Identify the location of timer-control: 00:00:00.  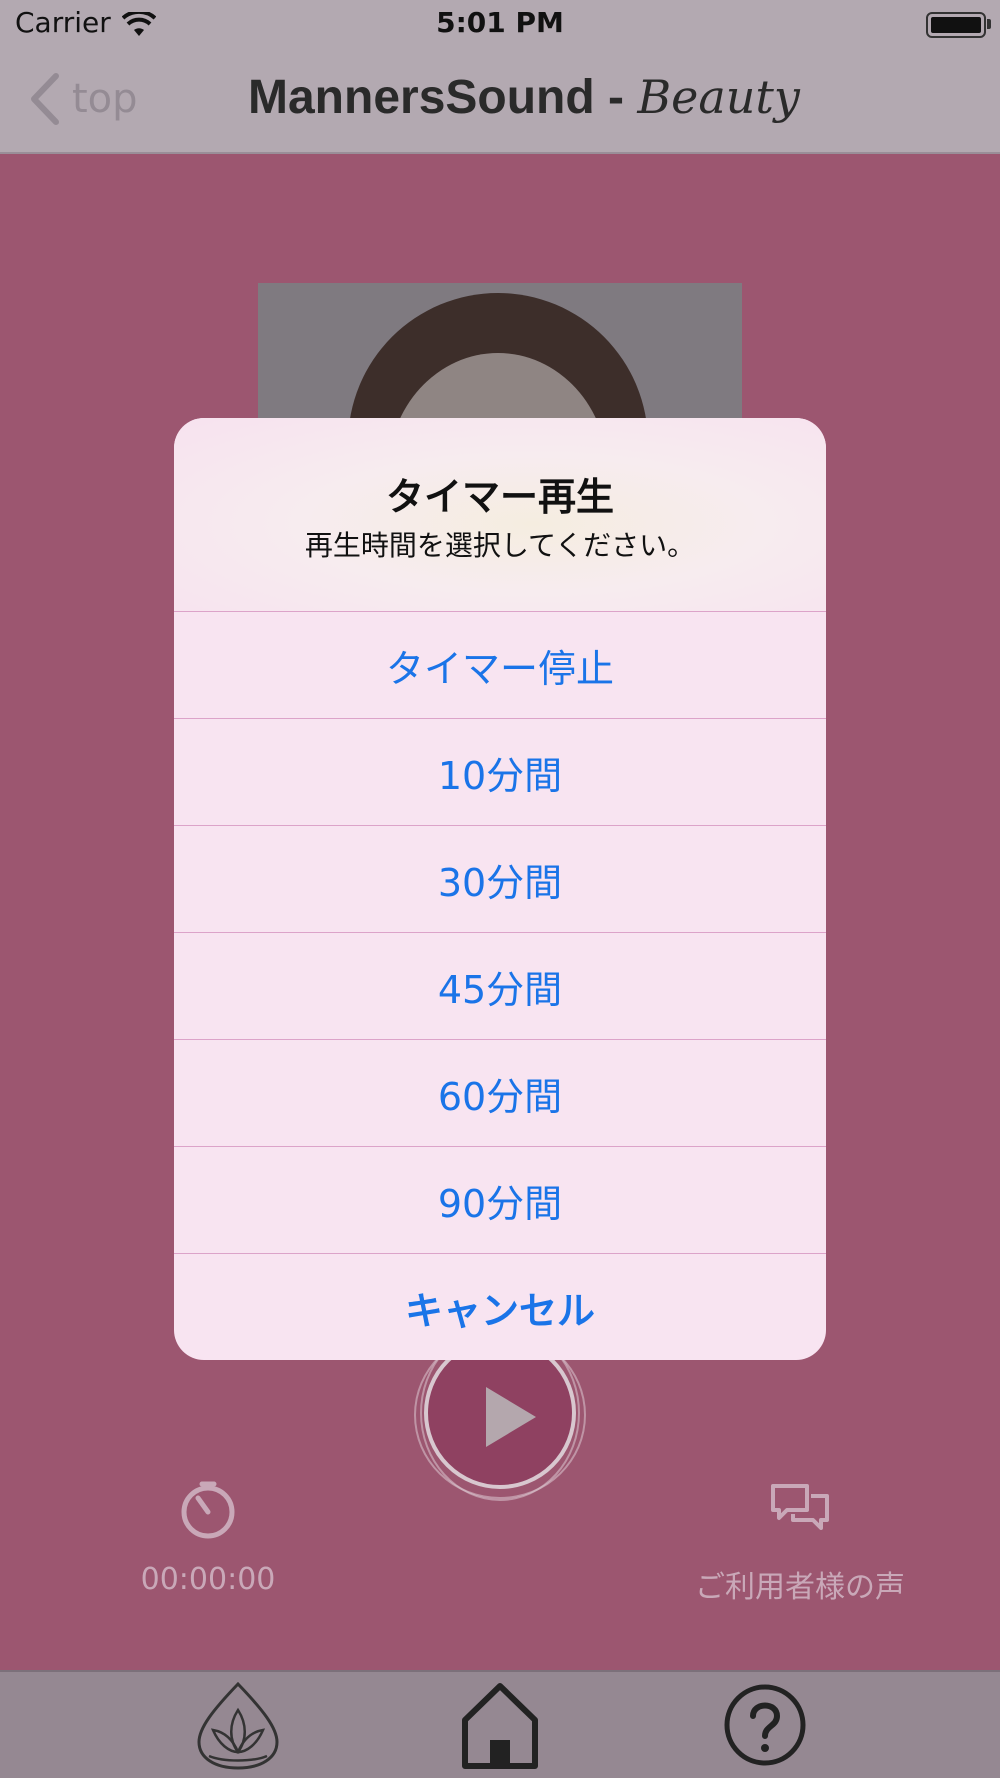
(208, 1538).